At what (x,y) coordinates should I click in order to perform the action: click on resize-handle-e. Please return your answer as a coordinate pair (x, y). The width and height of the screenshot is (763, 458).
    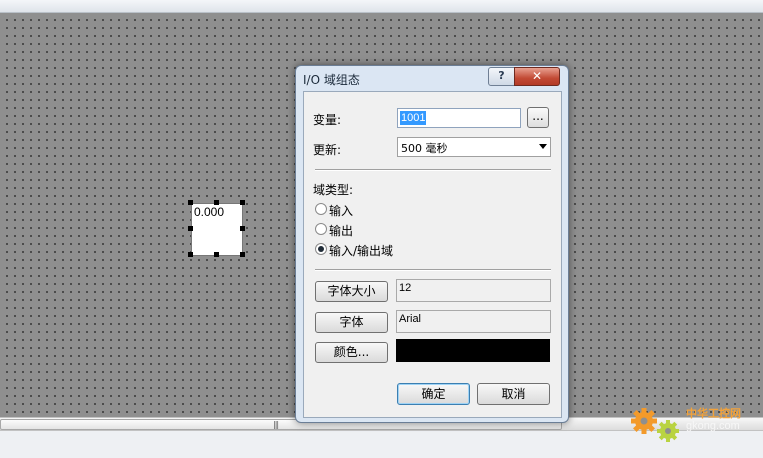
    Looking at the image, I should click on (242, 228).